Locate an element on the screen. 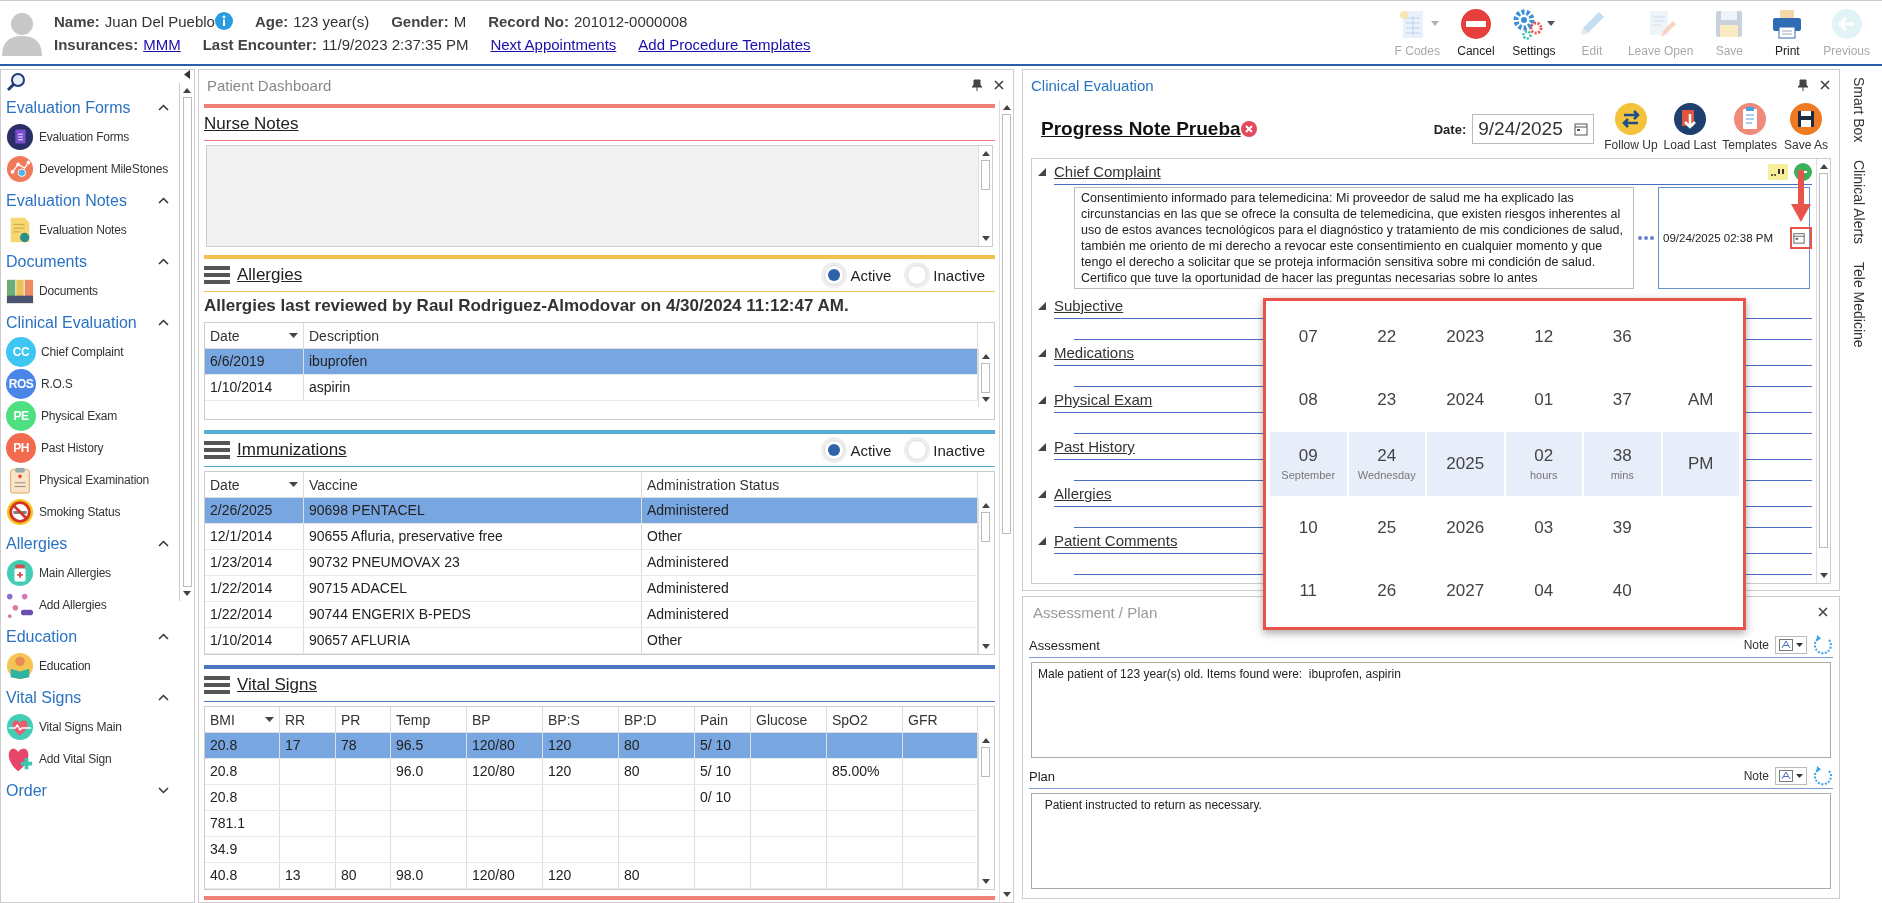 The height and width of the screenshot is (903, 1882). sidebar-item: Vital Signs Main is located at coordinates (92, 727).